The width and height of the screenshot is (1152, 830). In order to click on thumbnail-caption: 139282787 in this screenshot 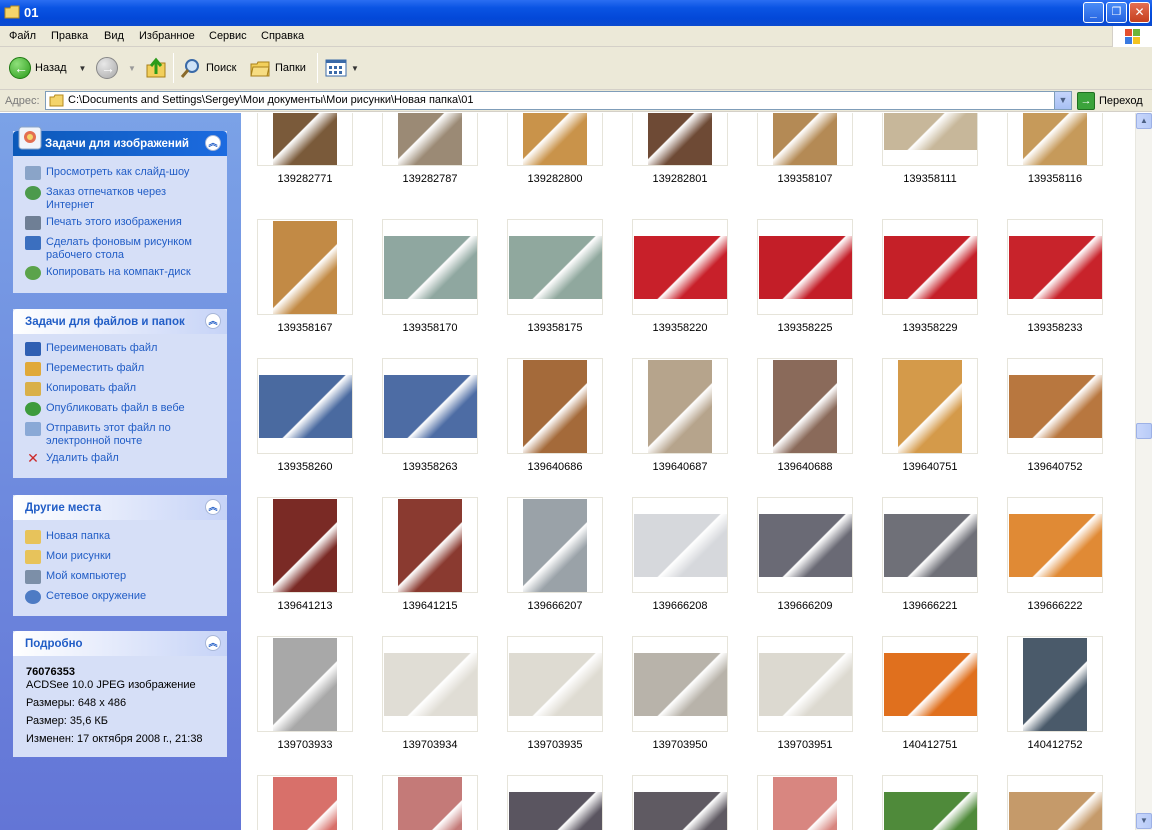, I will do `click(430, 179)`.